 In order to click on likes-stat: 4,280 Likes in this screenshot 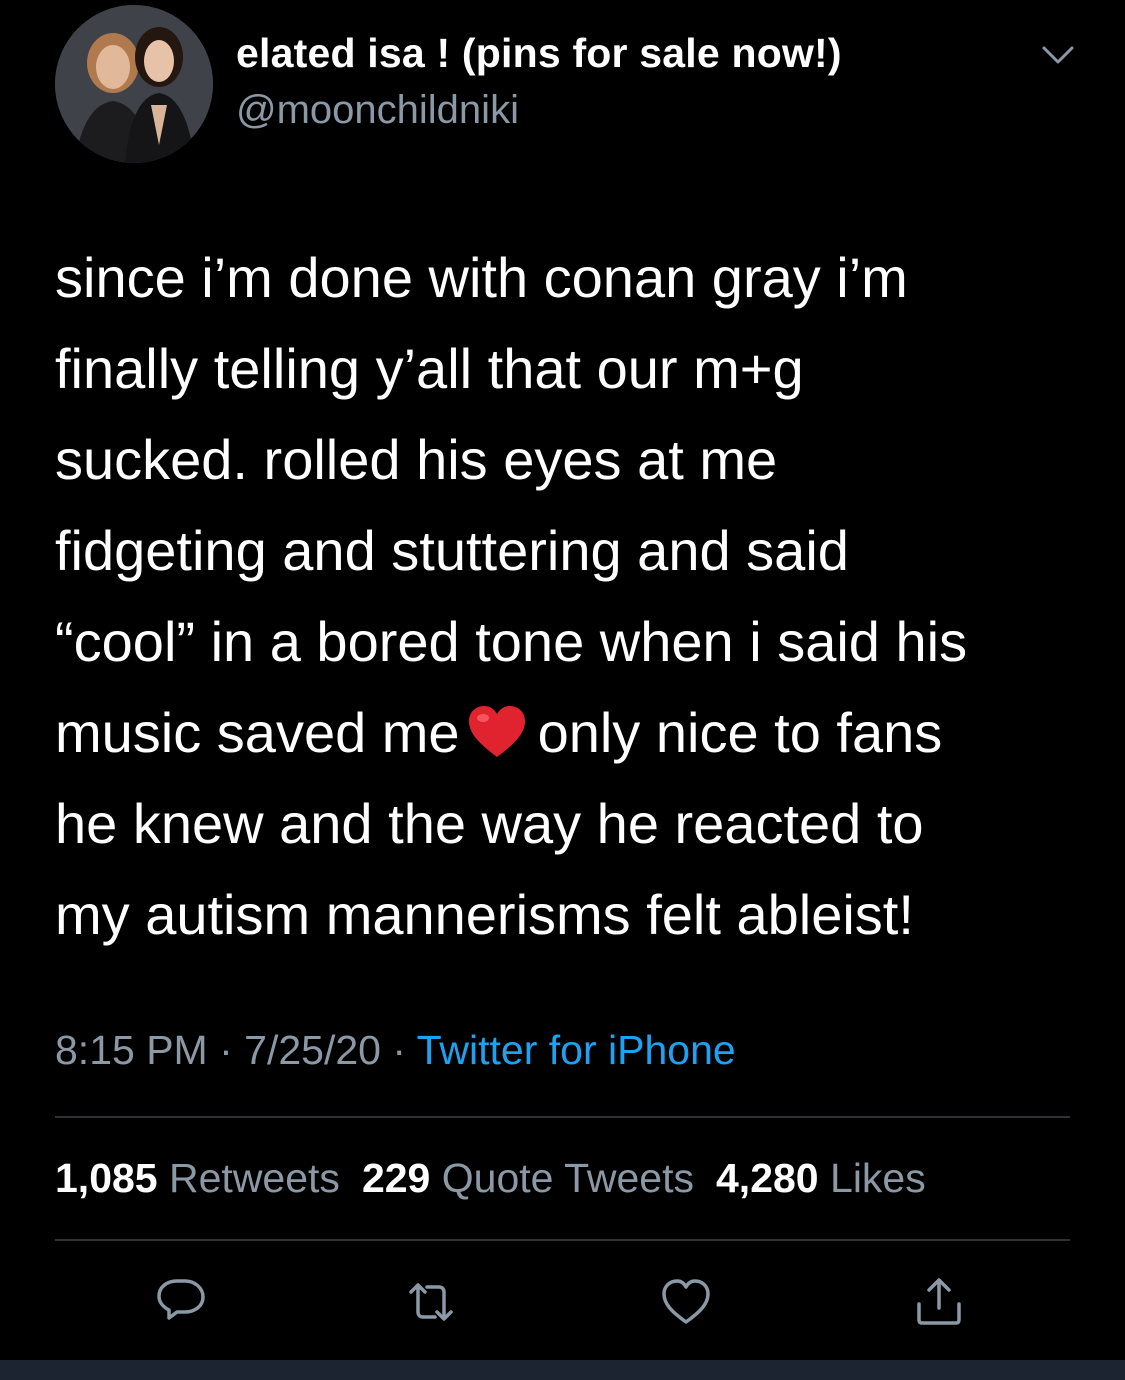, I will do `click(821, 1178)`.